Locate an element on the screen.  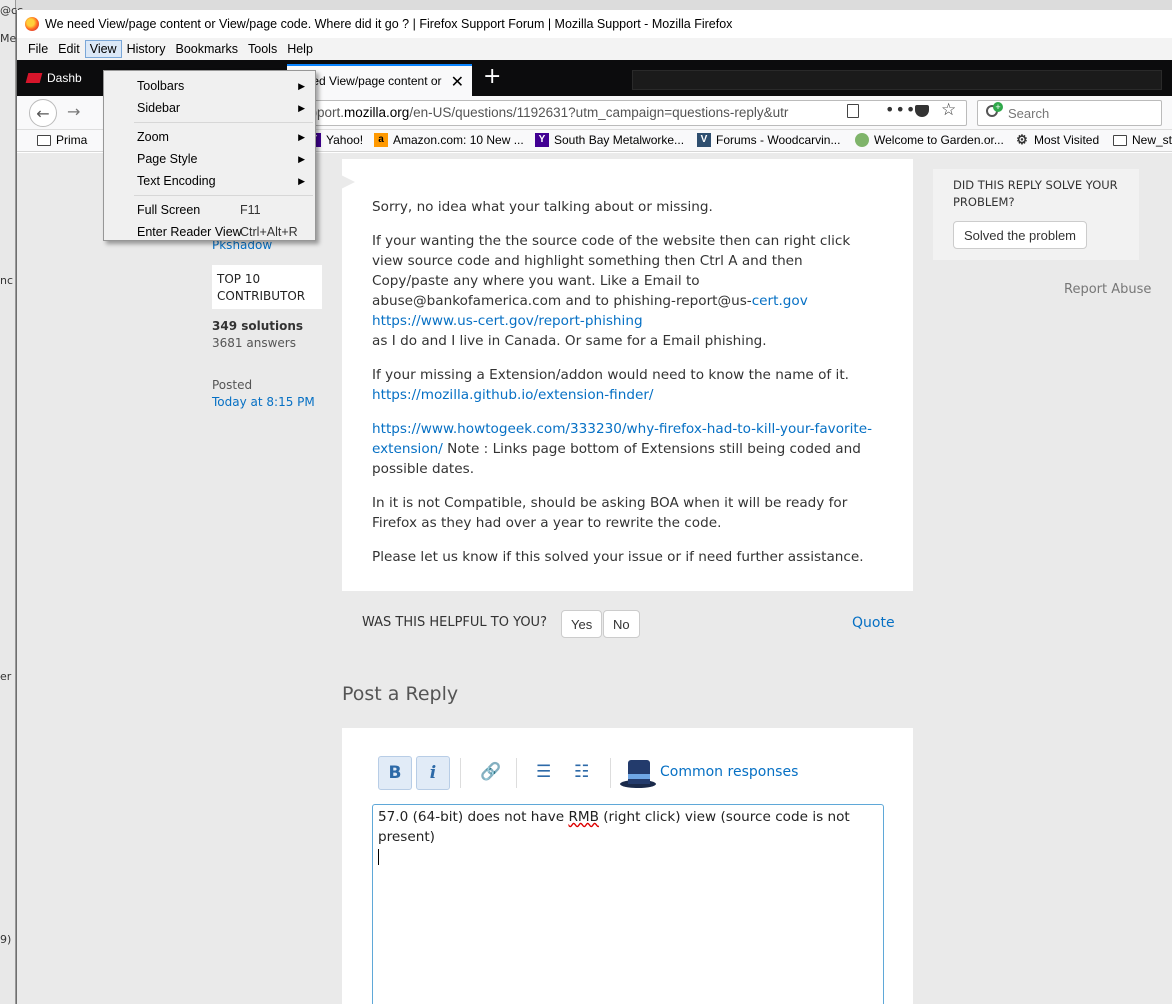
menu-item-text-encoding: Text Encoding ▶ is located at coordinates (209, 181).